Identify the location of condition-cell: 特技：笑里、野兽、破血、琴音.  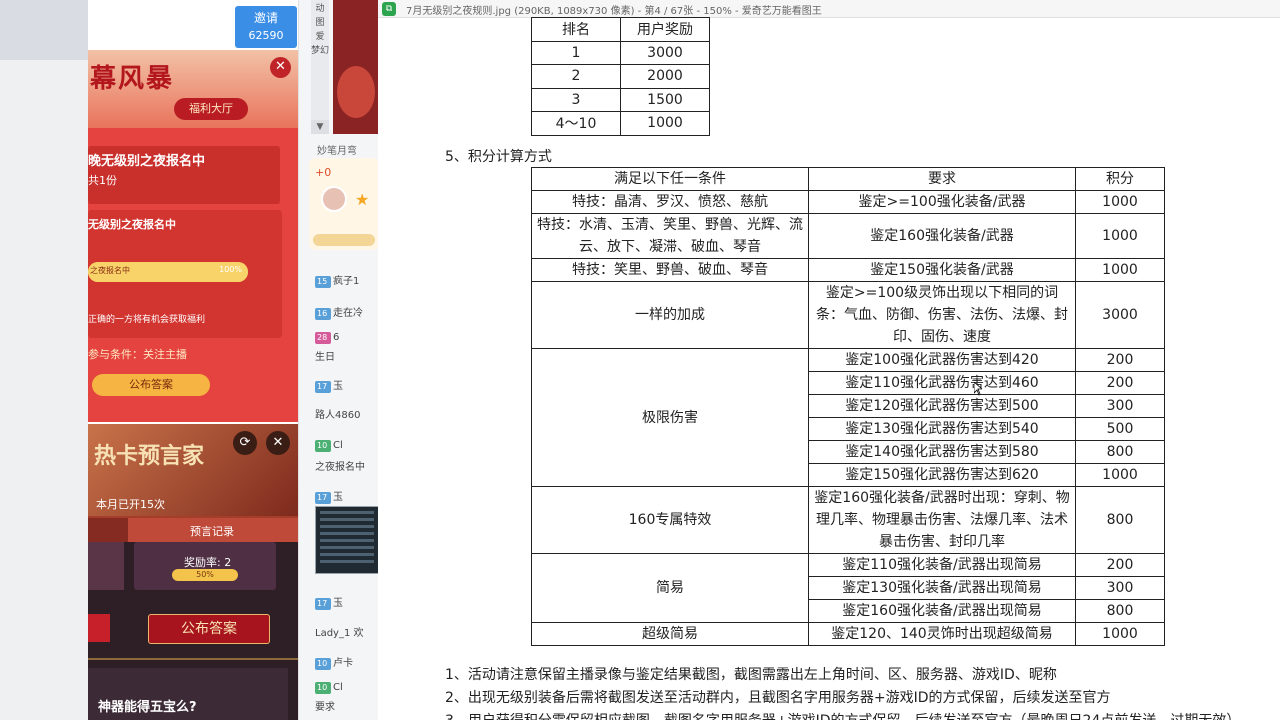
(670, 270).